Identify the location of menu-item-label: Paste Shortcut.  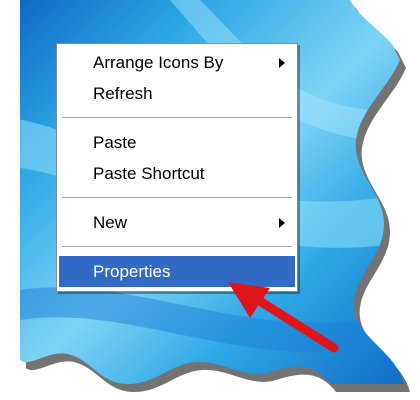
(149, 173).